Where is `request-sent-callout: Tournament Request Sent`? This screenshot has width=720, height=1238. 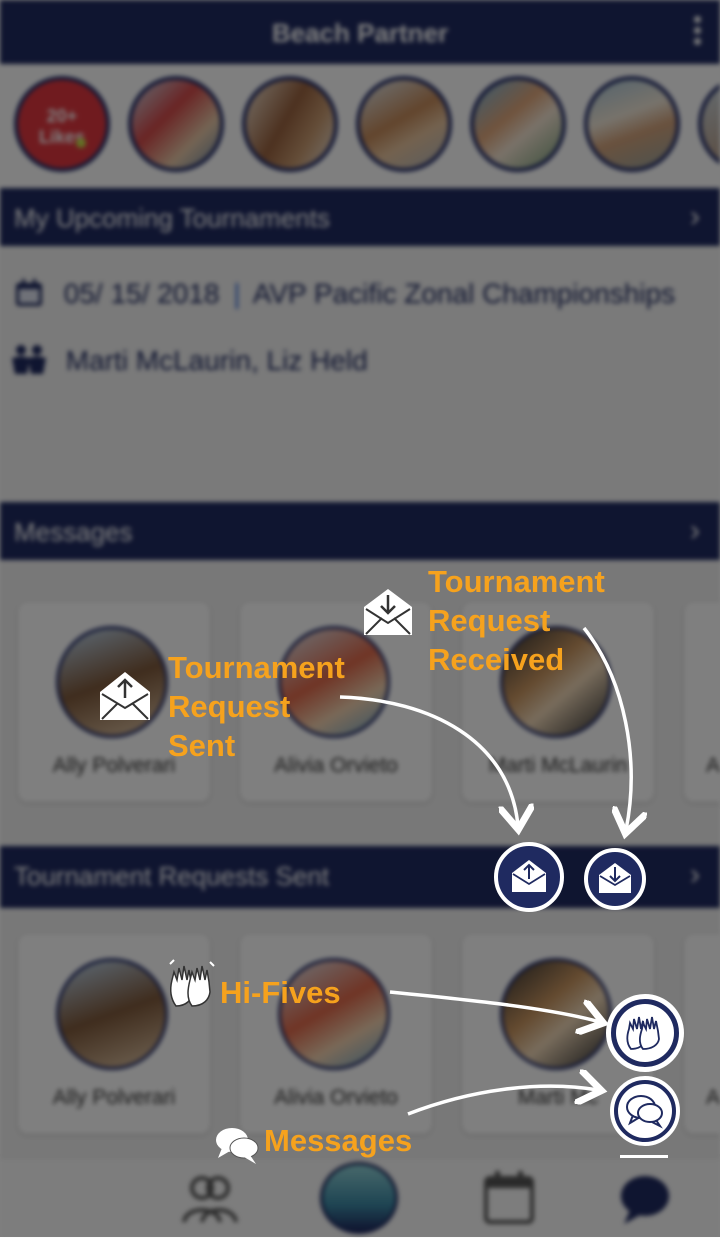
request-sent-callout: Tournament Request Sent is located at coordinates (256, 706).